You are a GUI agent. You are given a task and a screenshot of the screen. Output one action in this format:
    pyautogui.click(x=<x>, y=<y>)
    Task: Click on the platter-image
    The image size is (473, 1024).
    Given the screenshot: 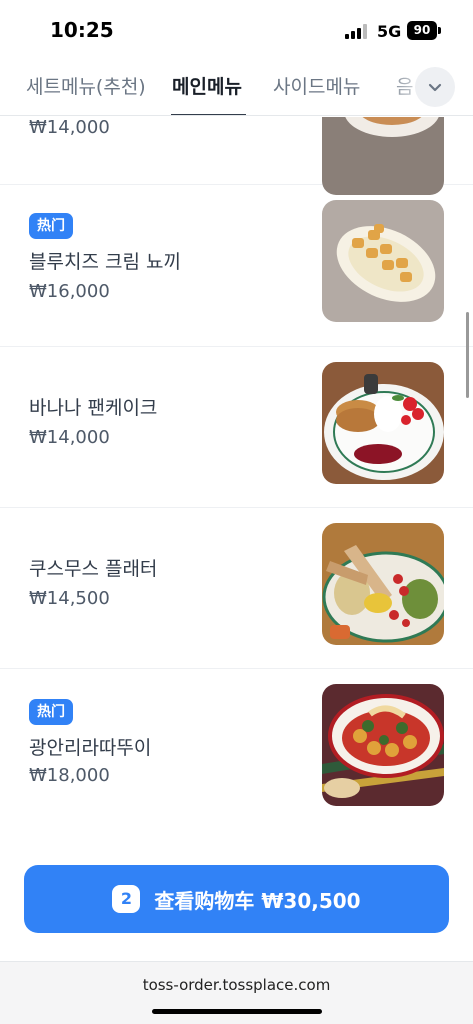 What is the action you would take?
    pyautogui.click(x=383, y=584)
    